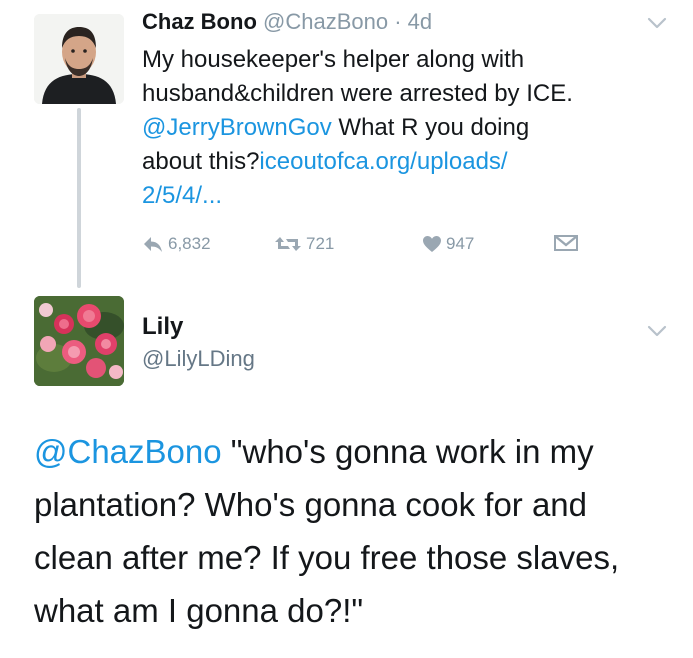 This screenshot has height=658, width=693. I want to click on like-button: 947, so click(448, 244).